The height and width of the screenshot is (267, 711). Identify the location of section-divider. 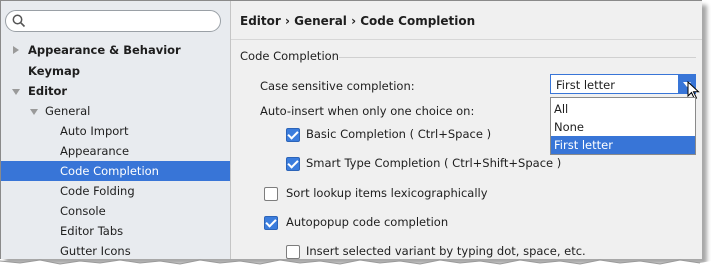
(517, 57).